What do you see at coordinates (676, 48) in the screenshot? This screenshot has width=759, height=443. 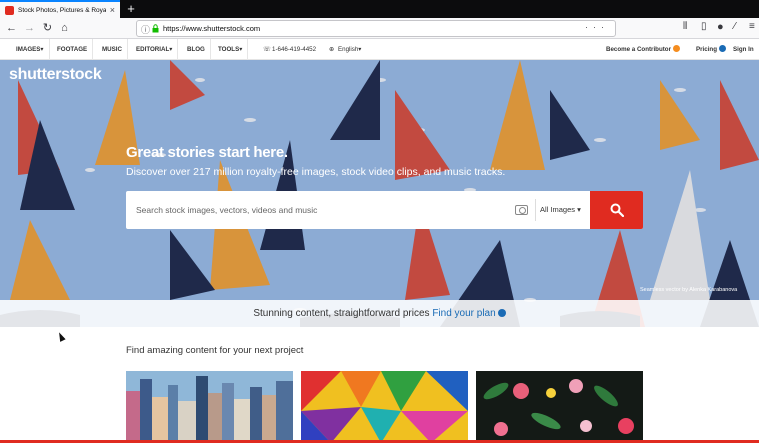 I see `contributor-arrow-icon` at bounding box center [676, 48].